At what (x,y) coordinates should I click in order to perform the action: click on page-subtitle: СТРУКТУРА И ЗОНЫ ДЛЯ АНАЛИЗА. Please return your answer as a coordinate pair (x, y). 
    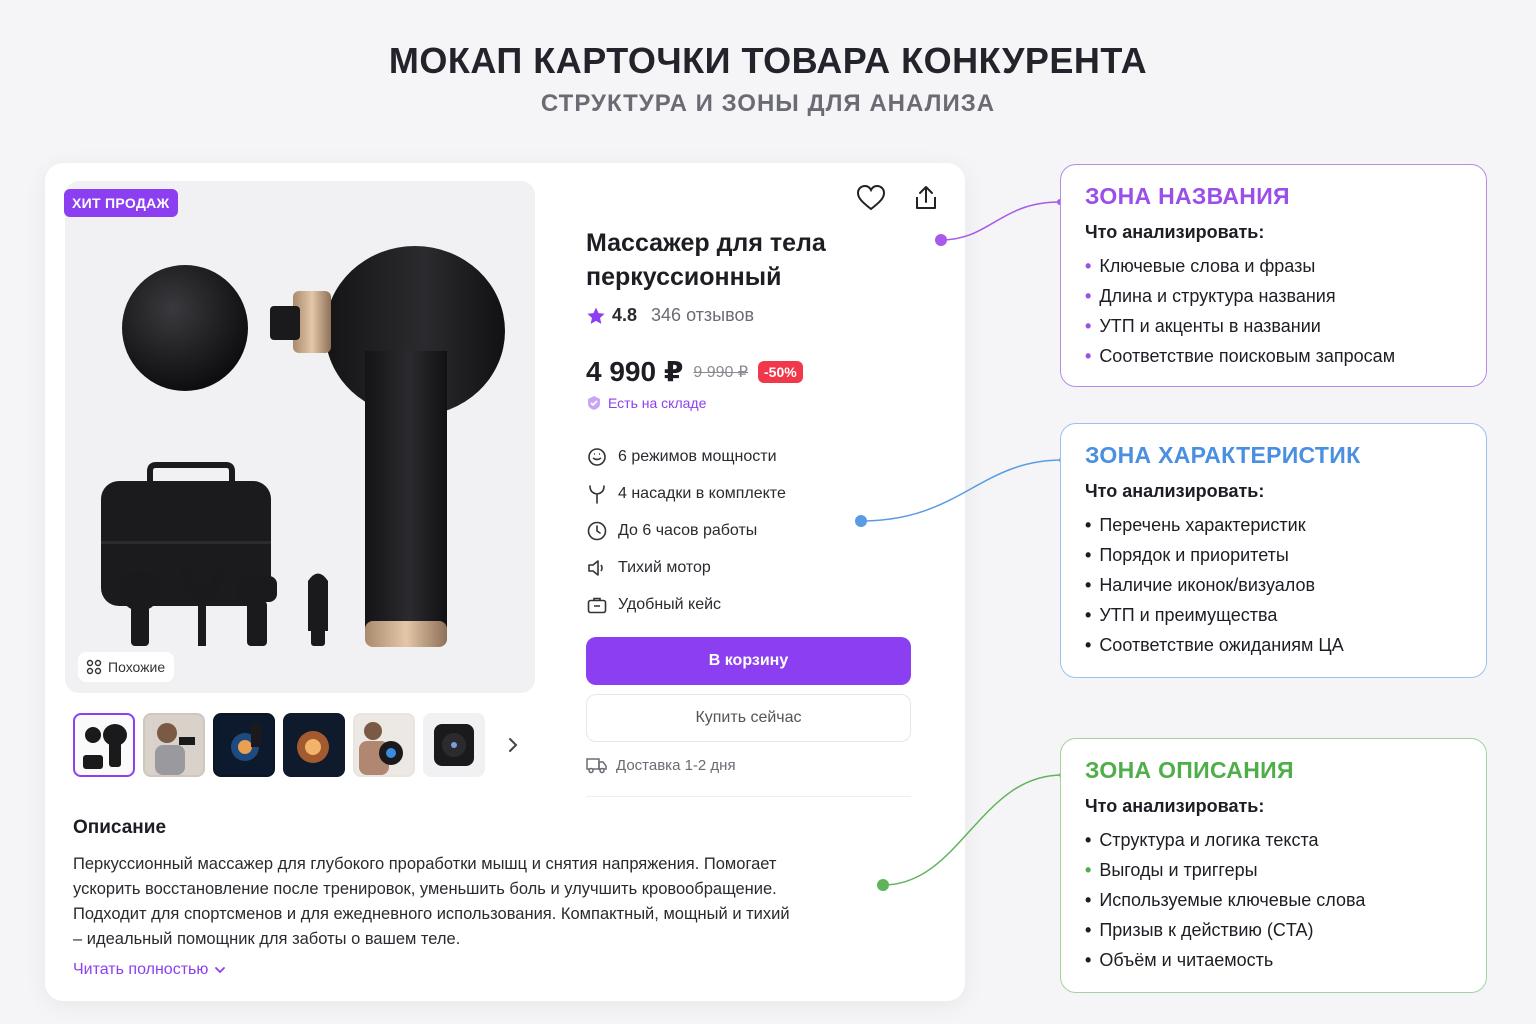
    Looking at the image, I should click on (768, 103).